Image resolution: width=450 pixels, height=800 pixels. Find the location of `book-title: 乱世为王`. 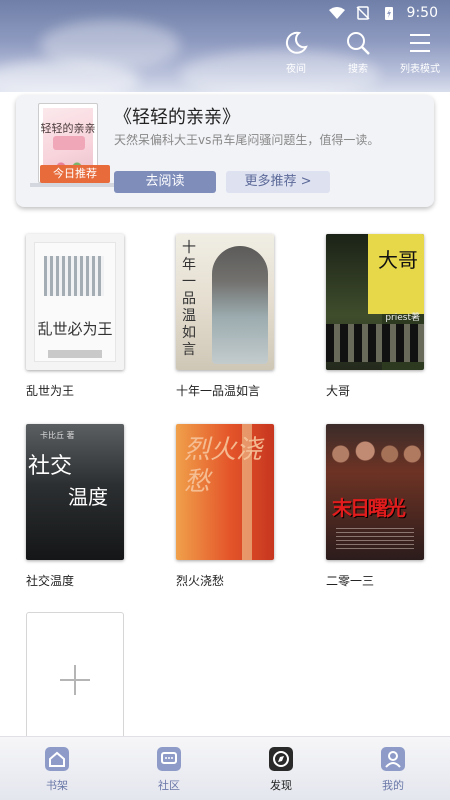

book-title: 乱世为王 is located at coordinates (50, 391).